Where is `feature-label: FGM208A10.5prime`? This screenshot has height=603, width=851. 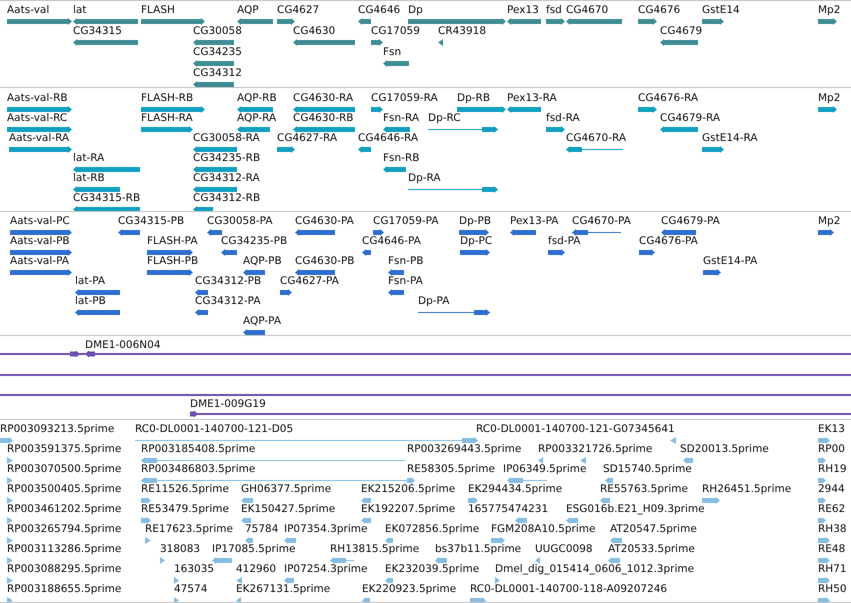
feature-label: FGM208A10.5prime is located at coordinates (543, 529).